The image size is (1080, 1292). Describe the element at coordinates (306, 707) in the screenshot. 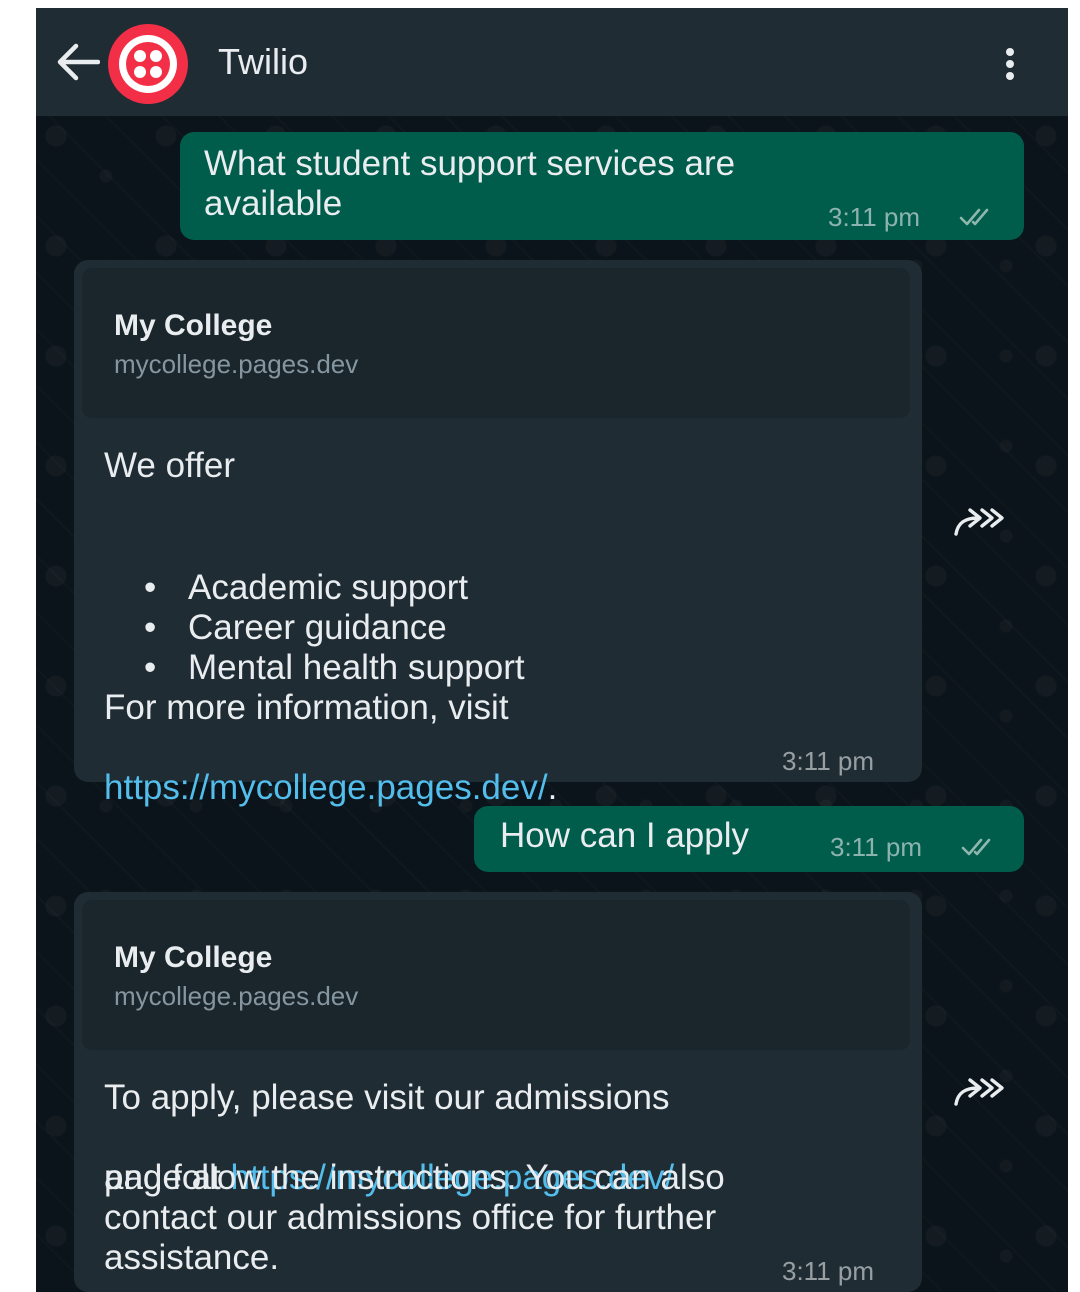

I see `message-outro: For more information, visit` at that location.